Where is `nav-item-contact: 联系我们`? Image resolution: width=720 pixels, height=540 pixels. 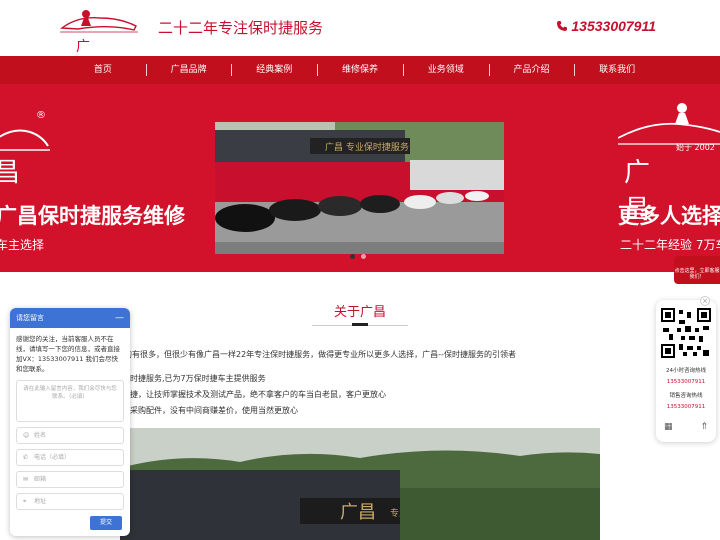
nav-item-contact: 联系我们 is located at coordinates (617, 70).